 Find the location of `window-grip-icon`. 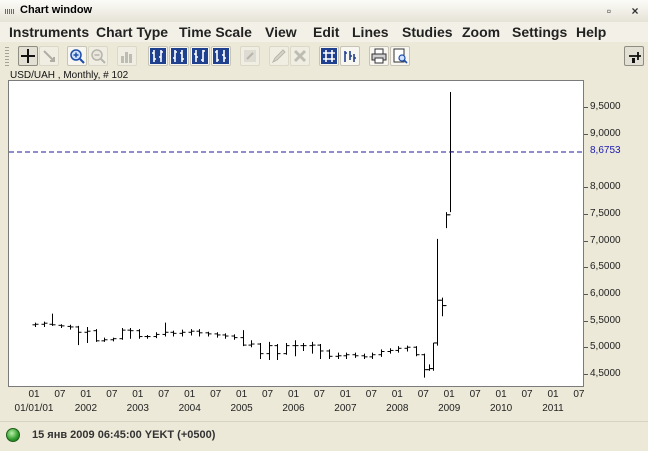

window-grip-icon is located at coordinates (10, 11).